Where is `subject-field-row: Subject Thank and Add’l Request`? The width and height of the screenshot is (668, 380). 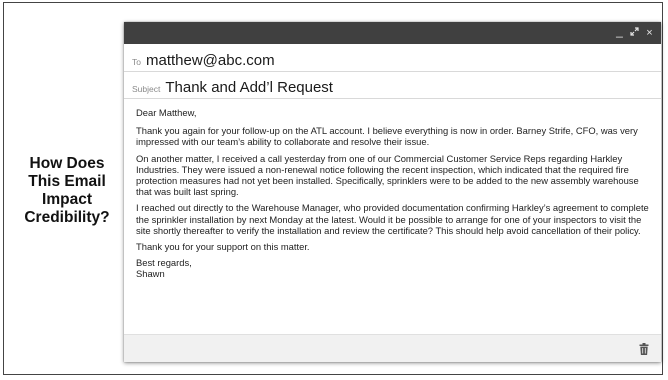 subject-field-row: Subject Thank and Add’l Request is located at coordinates (392, 88).